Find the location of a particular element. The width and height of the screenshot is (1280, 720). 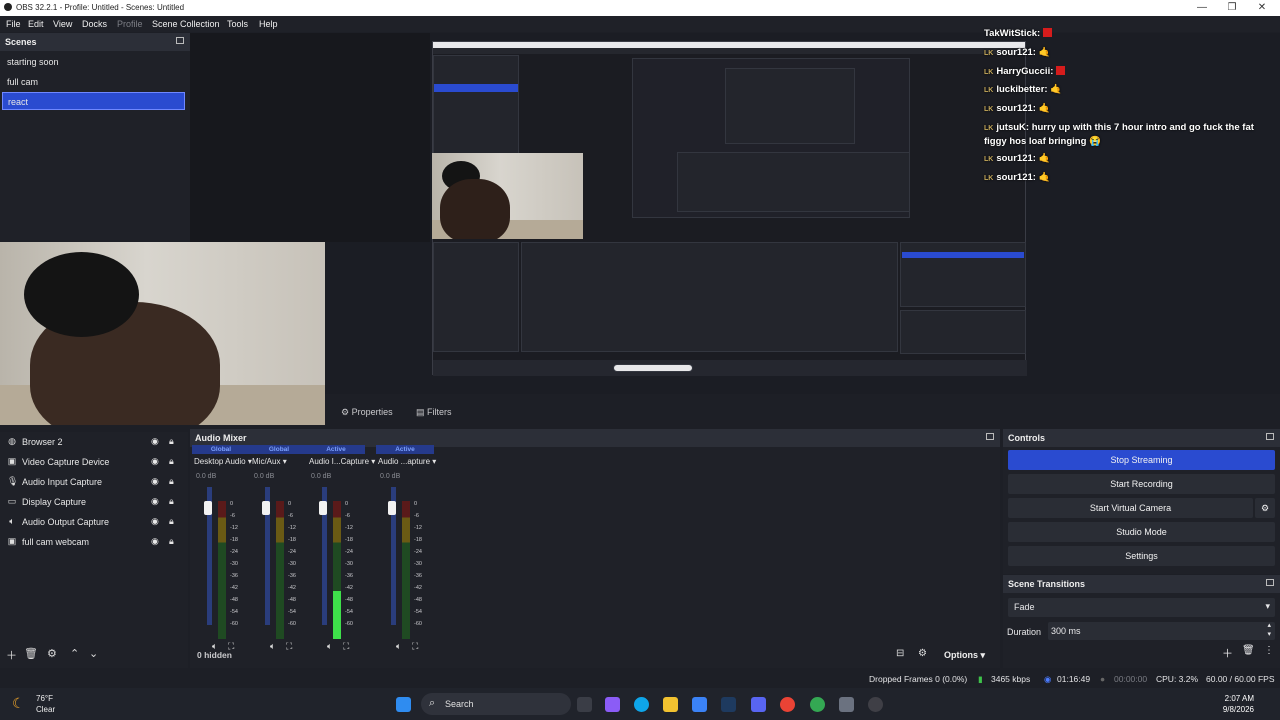

menu-profile: Profile is located at coordinates (130, 24).